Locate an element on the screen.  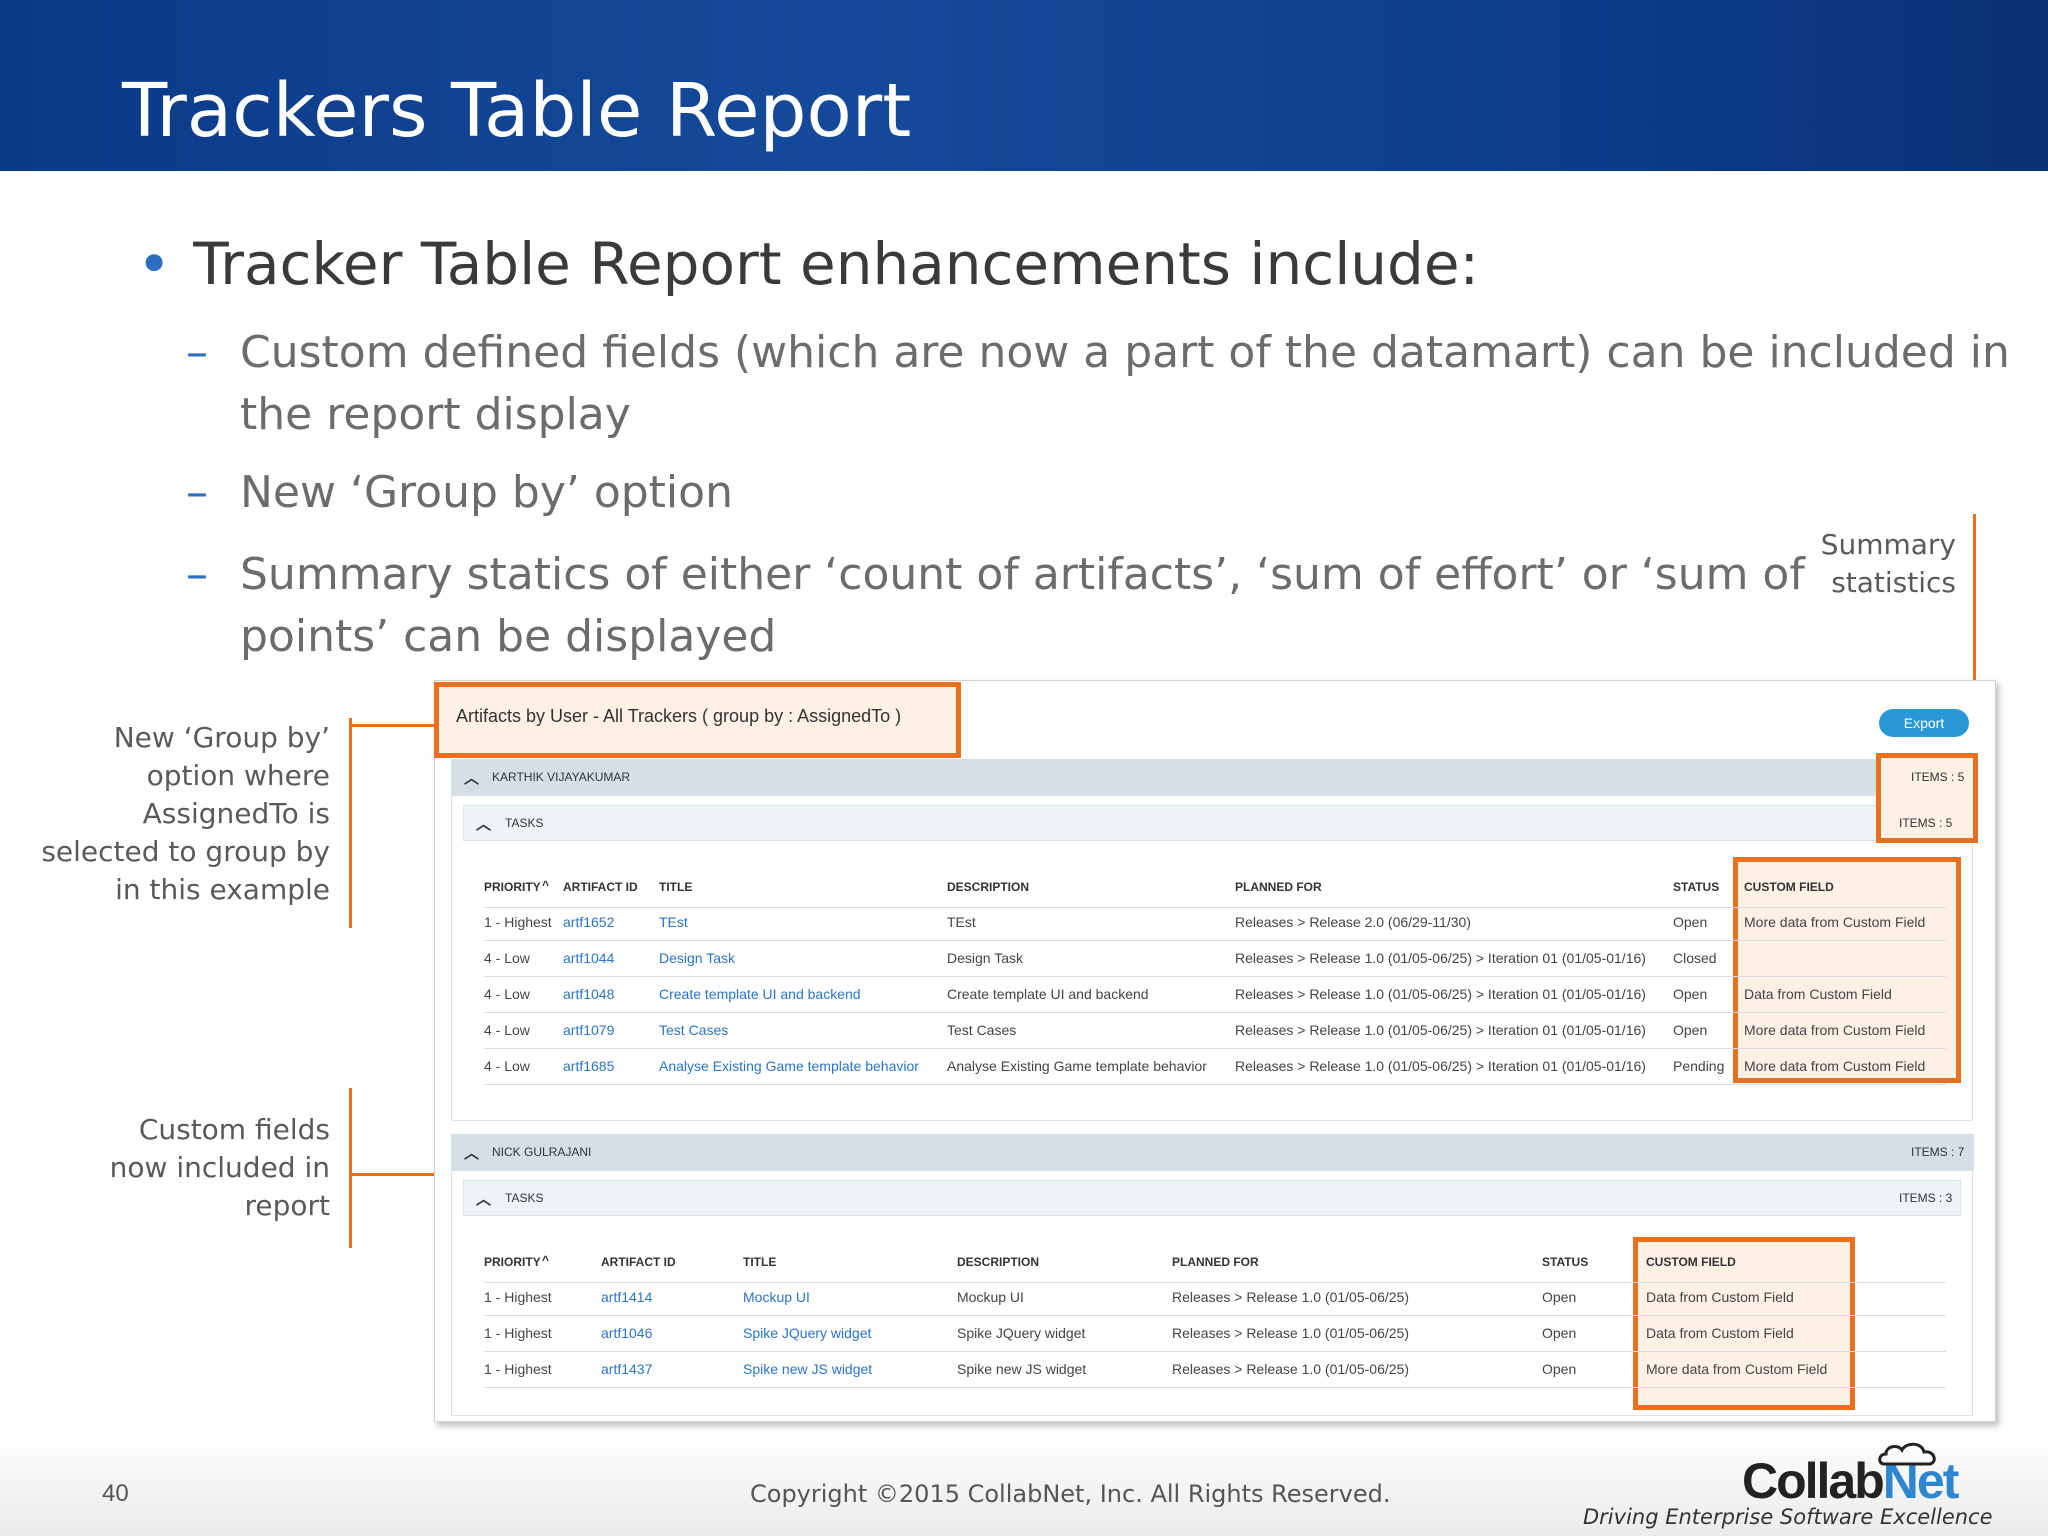
status-cell: Pending is located at coordinates (1699, 1066).